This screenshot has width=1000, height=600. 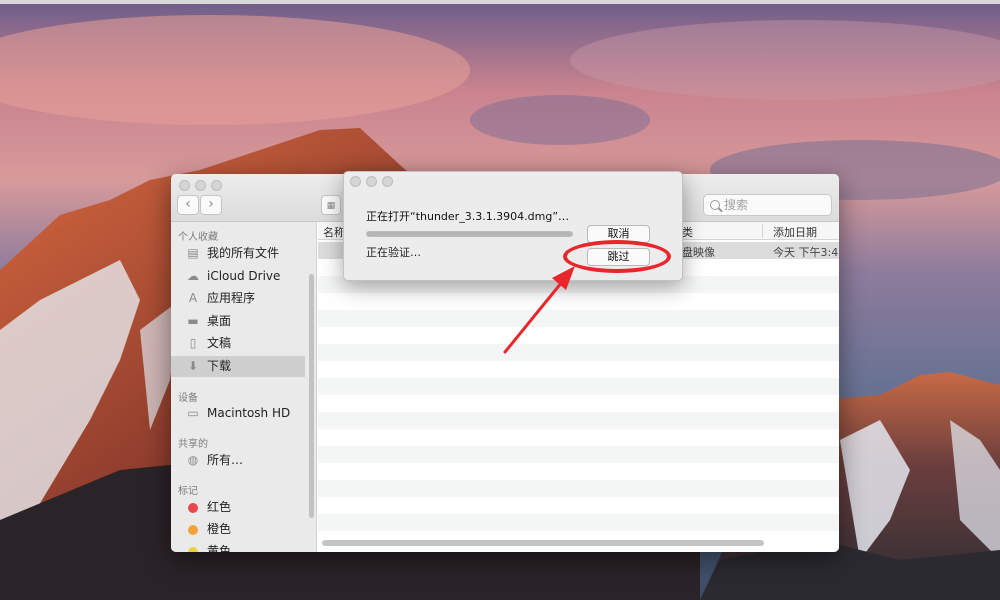 What do you see at coordinates (193, 321) in the screenshot?
I see `desktop-icon: ▬` at bounding box center [193, 321].